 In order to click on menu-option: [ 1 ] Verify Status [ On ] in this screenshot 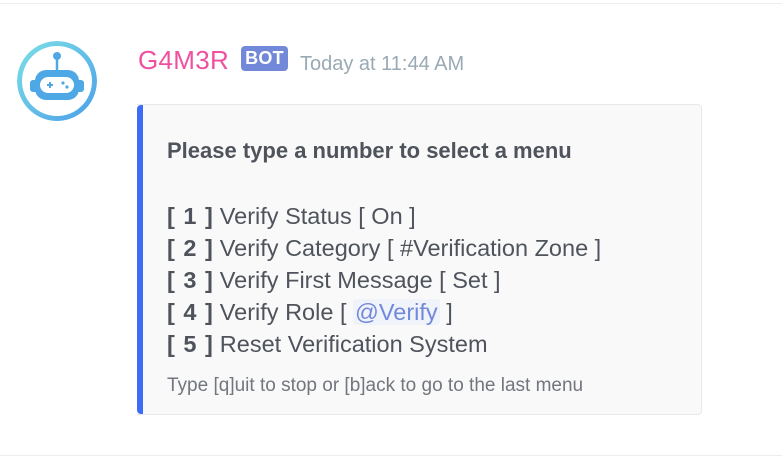, I will do `click(384, 216)`.